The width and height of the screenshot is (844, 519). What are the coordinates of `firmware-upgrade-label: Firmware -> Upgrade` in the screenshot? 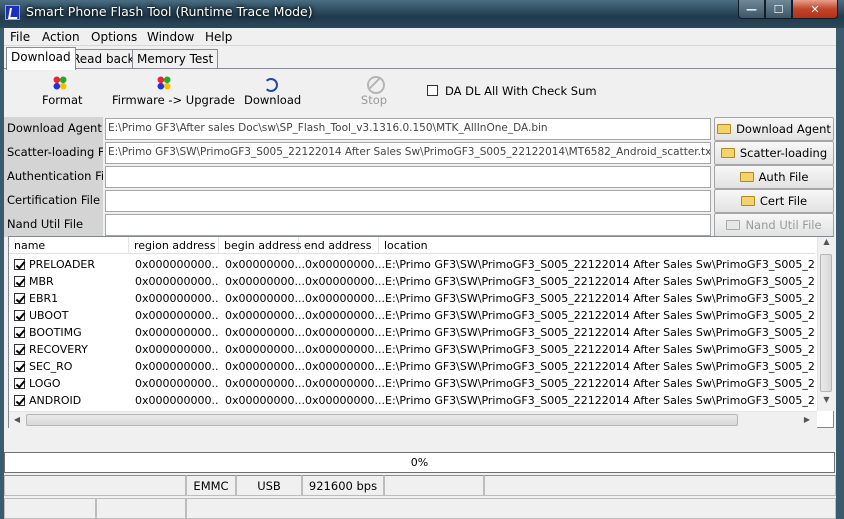 It's located at (173, 100).